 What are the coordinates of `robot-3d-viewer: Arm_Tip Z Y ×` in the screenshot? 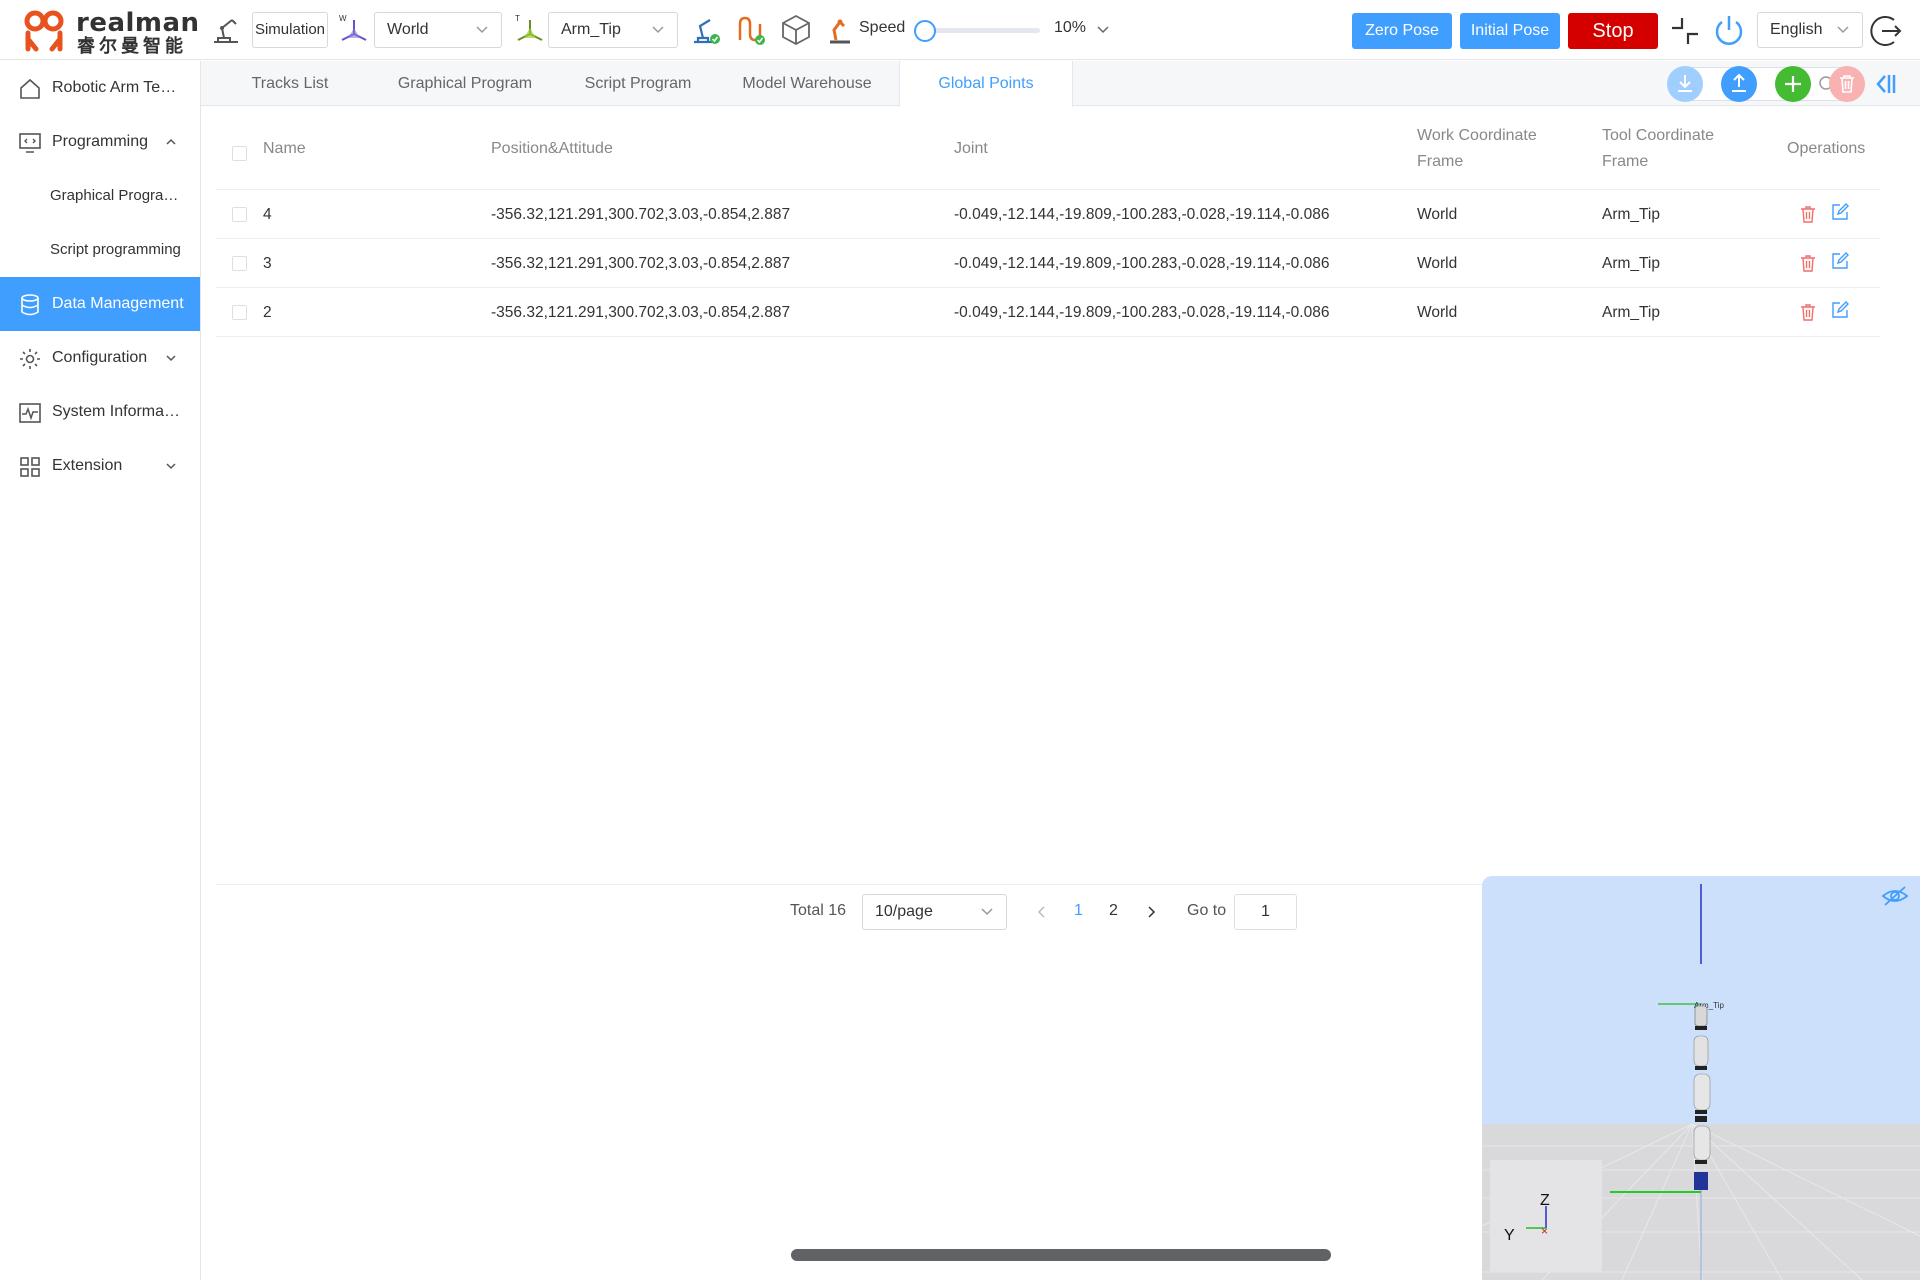 It's located at (1701, 1078).